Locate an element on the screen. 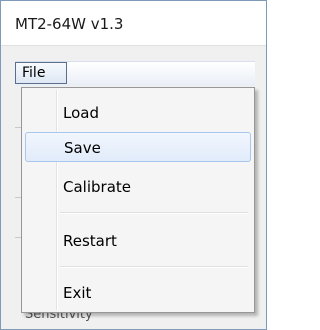 Image resolution: width=320 pixels, height=330 pixels. menu-item-label: Save is located at coordinates (82, 148).